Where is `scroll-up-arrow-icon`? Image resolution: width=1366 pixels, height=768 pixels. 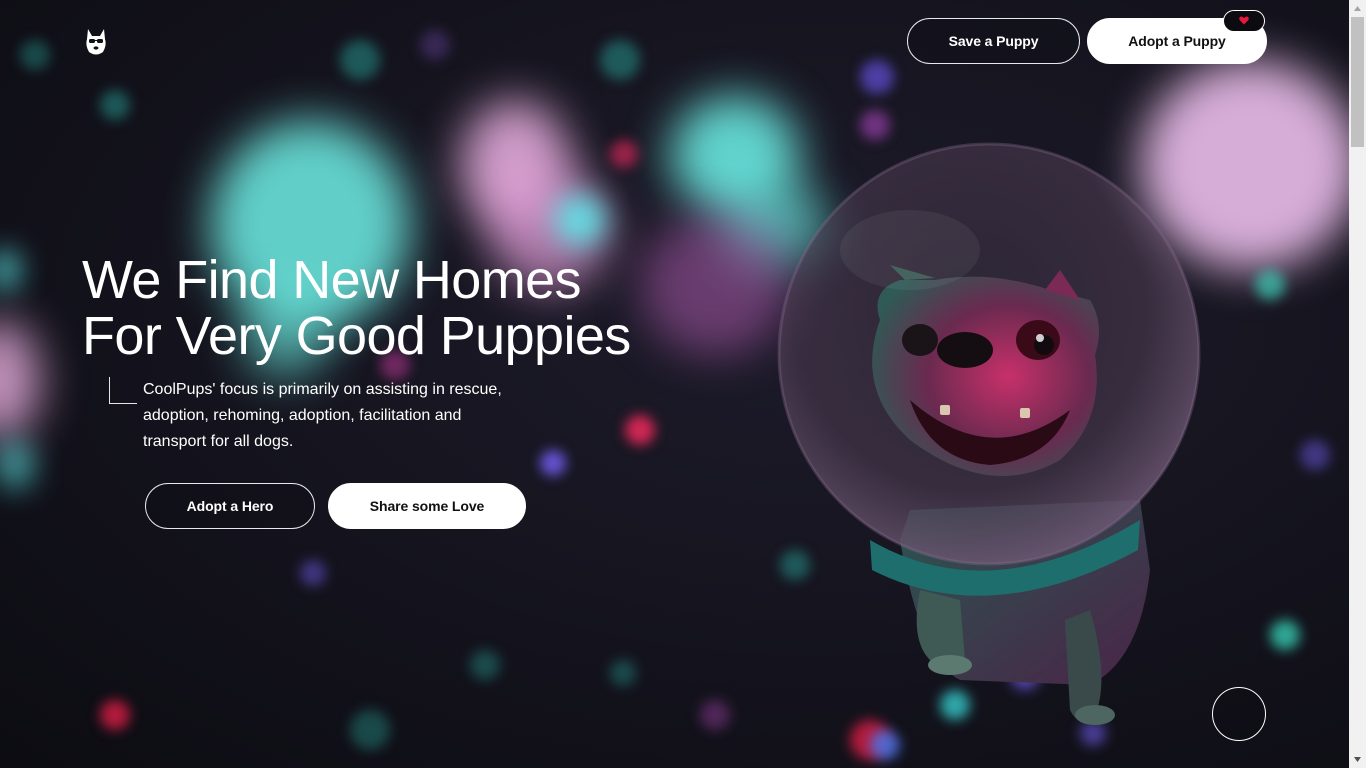 scroll-up-arrow-icon is located at coordinates (1357, 8).